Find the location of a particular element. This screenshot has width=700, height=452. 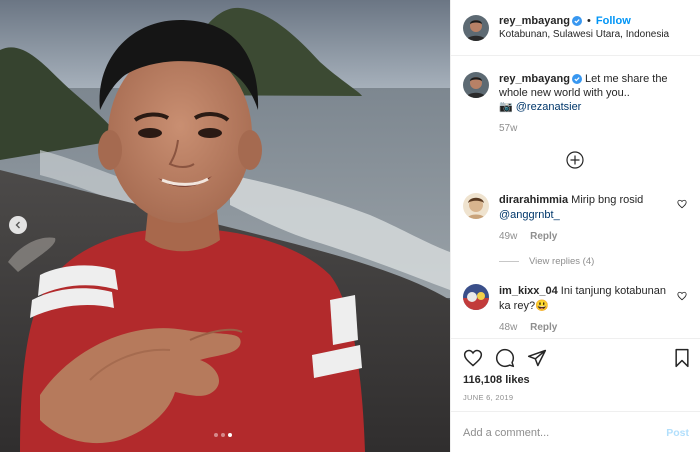

carousel-prev-button is located at coordinates (18, 225).